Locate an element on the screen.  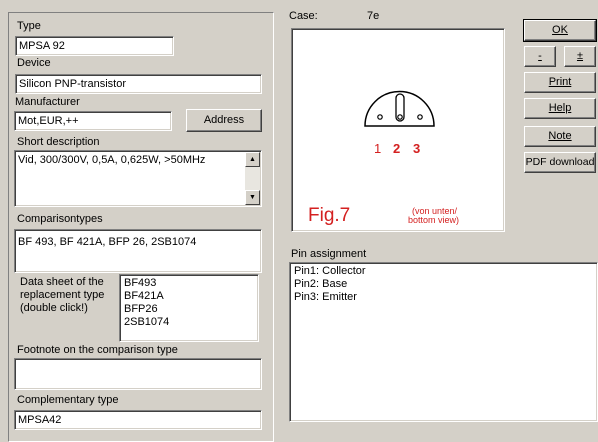
pin-number-3: 3 is located at coordinates (417, 148).